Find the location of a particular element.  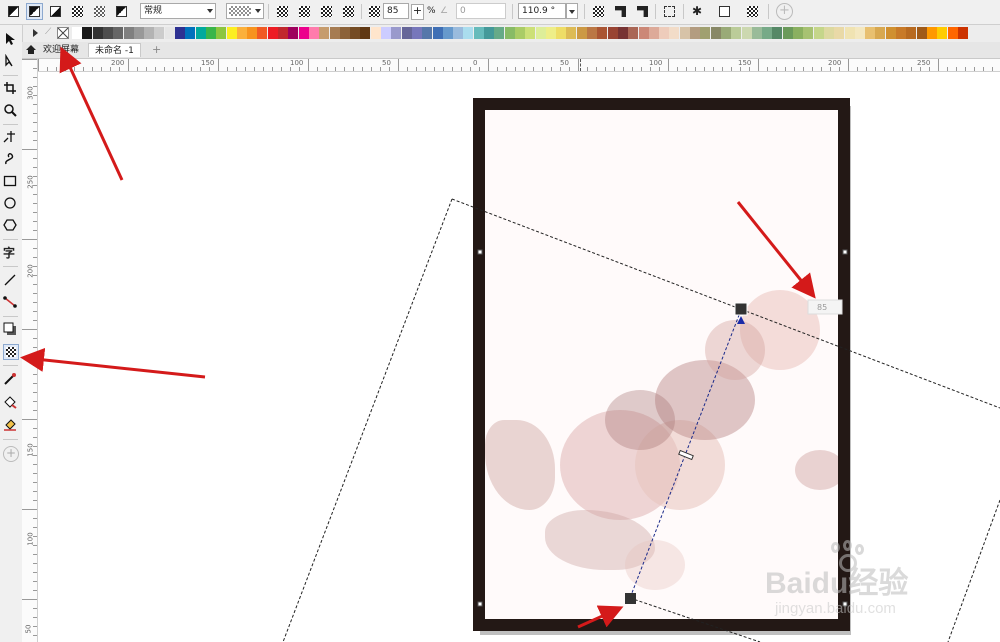

watermark: Baidu经验 jingyan.baidu.com is located at coordinates (870, 582).